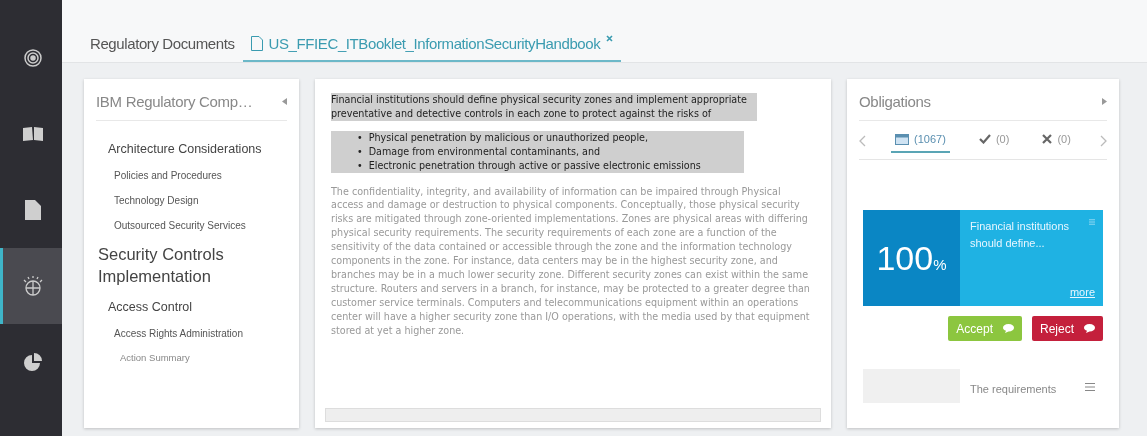  Describe the element at coordinates (571, 261) in the screenshot. I see `document-paragraph: The confidentiality, integrity, and availability of information can be impaired through Physical access and damage or destruction to physical components. Conceptually, those physical security risks are mitigated through zone-oriented implementations. Zones are physical areas with differing physical security requirements. The security requirements of each zone are a function of the sensitivity of the data contained or accessible through the zone and the information technology components in the zone. For instance, data centers may be in the highest security zone, and branches may be in a much lower security zone. Different security zones can exist within the same structure. Routers and servers in a branch, for instance, may be protected to a greater degree than customer service terminals. Computers and telecommunications equipment within an operations center will have a higher security zone than I/O operations, with the media used by that equipment stored at yet a higher zone.` at that location.